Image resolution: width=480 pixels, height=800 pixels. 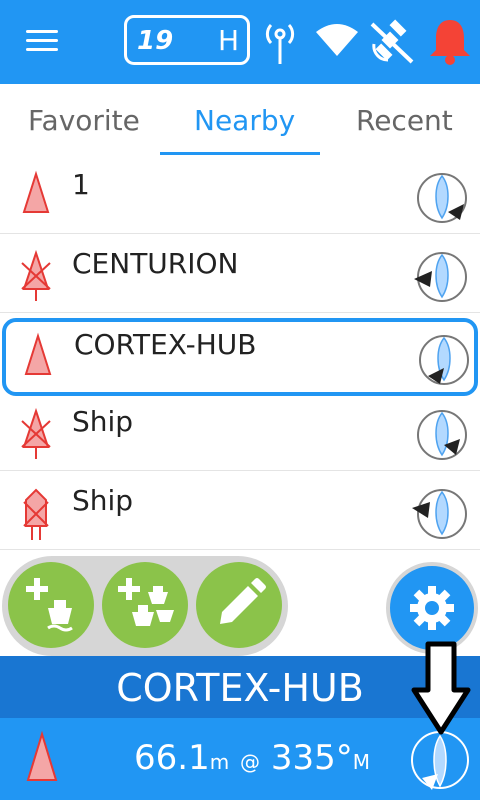 What do you see at coordinates (219, 762) in the screenshot?
I see `distance-unit: m` at bounding box center [219, 762].